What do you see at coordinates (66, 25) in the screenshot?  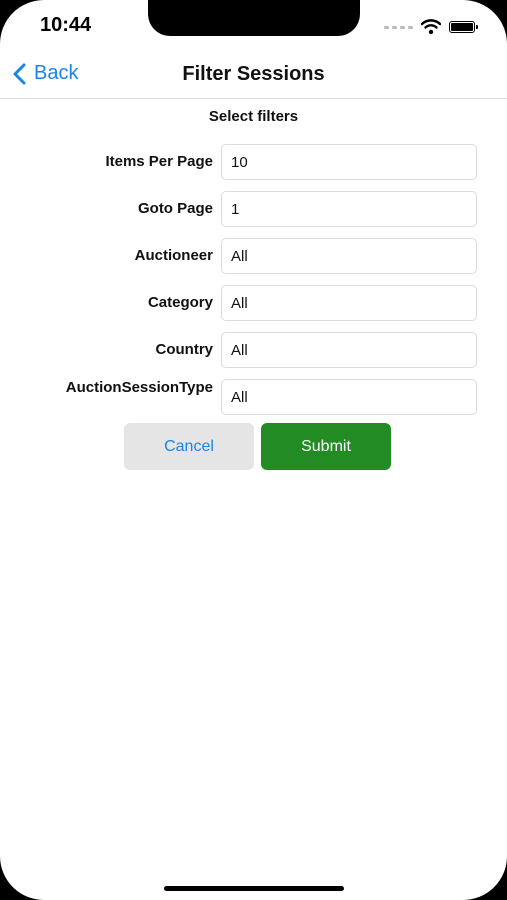 I see `status-time: 10:44` at bounding box center [66, 25].